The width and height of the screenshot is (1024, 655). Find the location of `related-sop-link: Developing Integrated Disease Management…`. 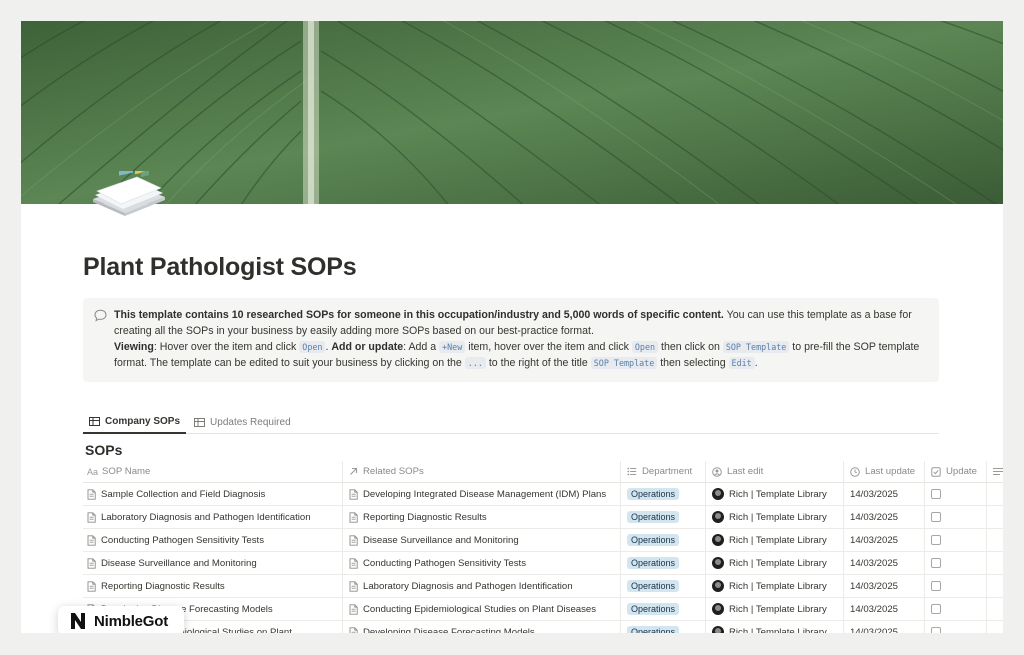

related-sop-link: Developing Integrated Disease Management… is located at coordinates (484, 494).